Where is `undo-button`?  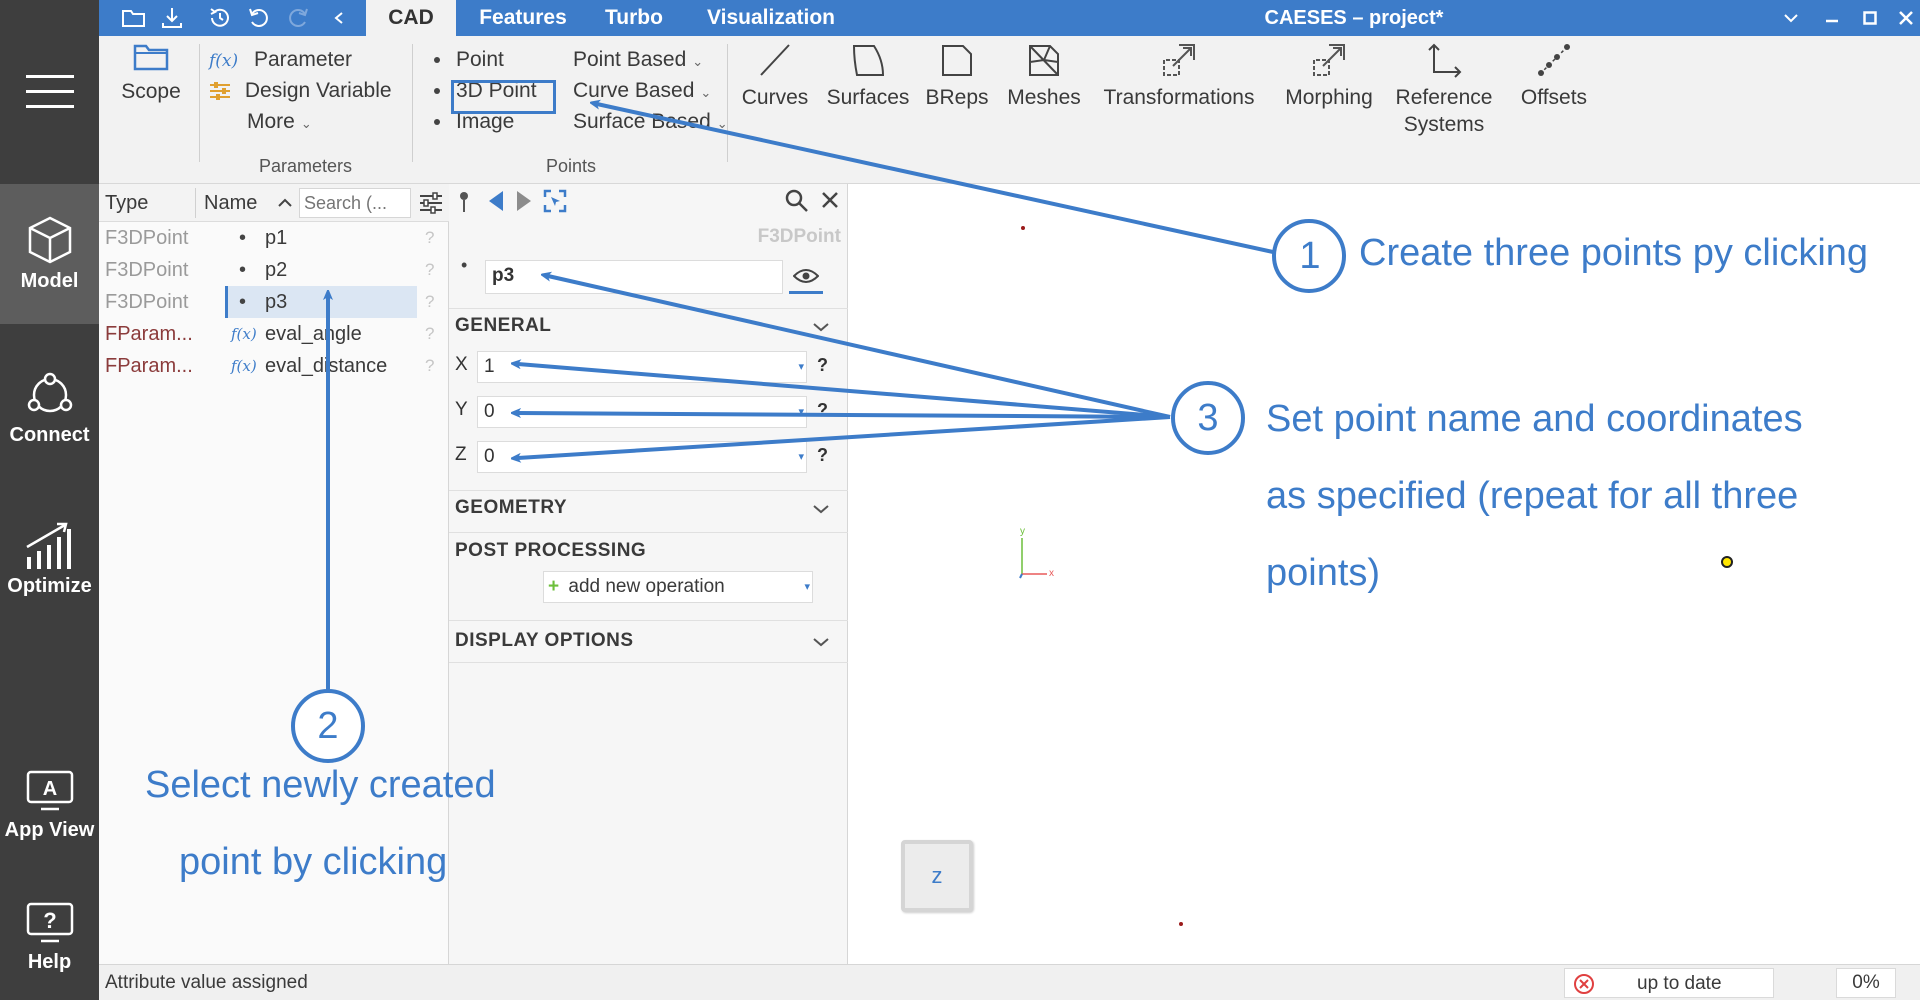 undo-button is located at coordinates (259, 18).